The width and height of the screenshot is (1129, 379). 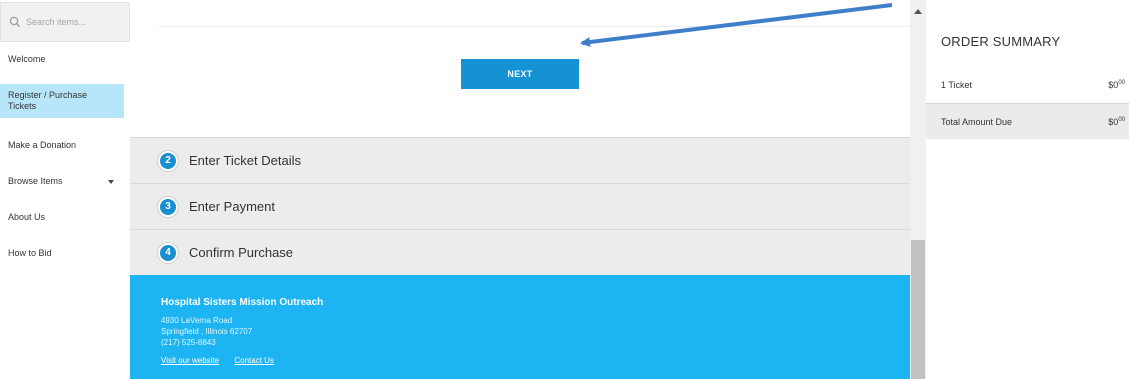 What do you see at coordinates (520, 160) in the screenshot?
I see `step-enter-ticket-details: 2 Enter Ticket Details` at bounding box center [520, 160].